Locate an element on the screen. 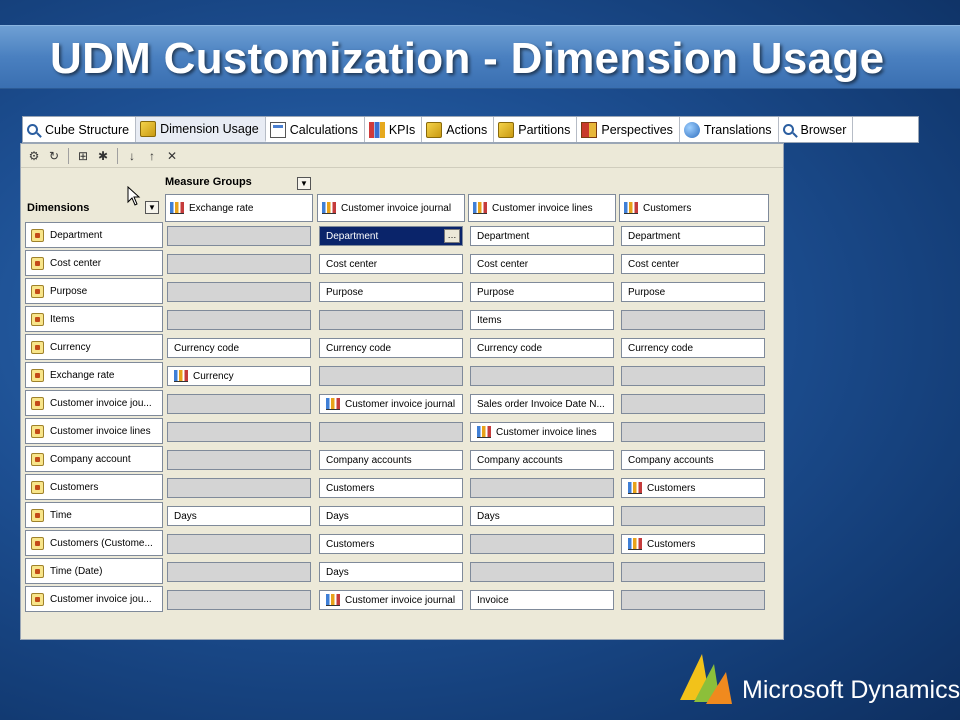 The width and height of the screenshot is (960, 720). dimensions-dropdown-icon: ▼ is located at coordinates (152, 207).